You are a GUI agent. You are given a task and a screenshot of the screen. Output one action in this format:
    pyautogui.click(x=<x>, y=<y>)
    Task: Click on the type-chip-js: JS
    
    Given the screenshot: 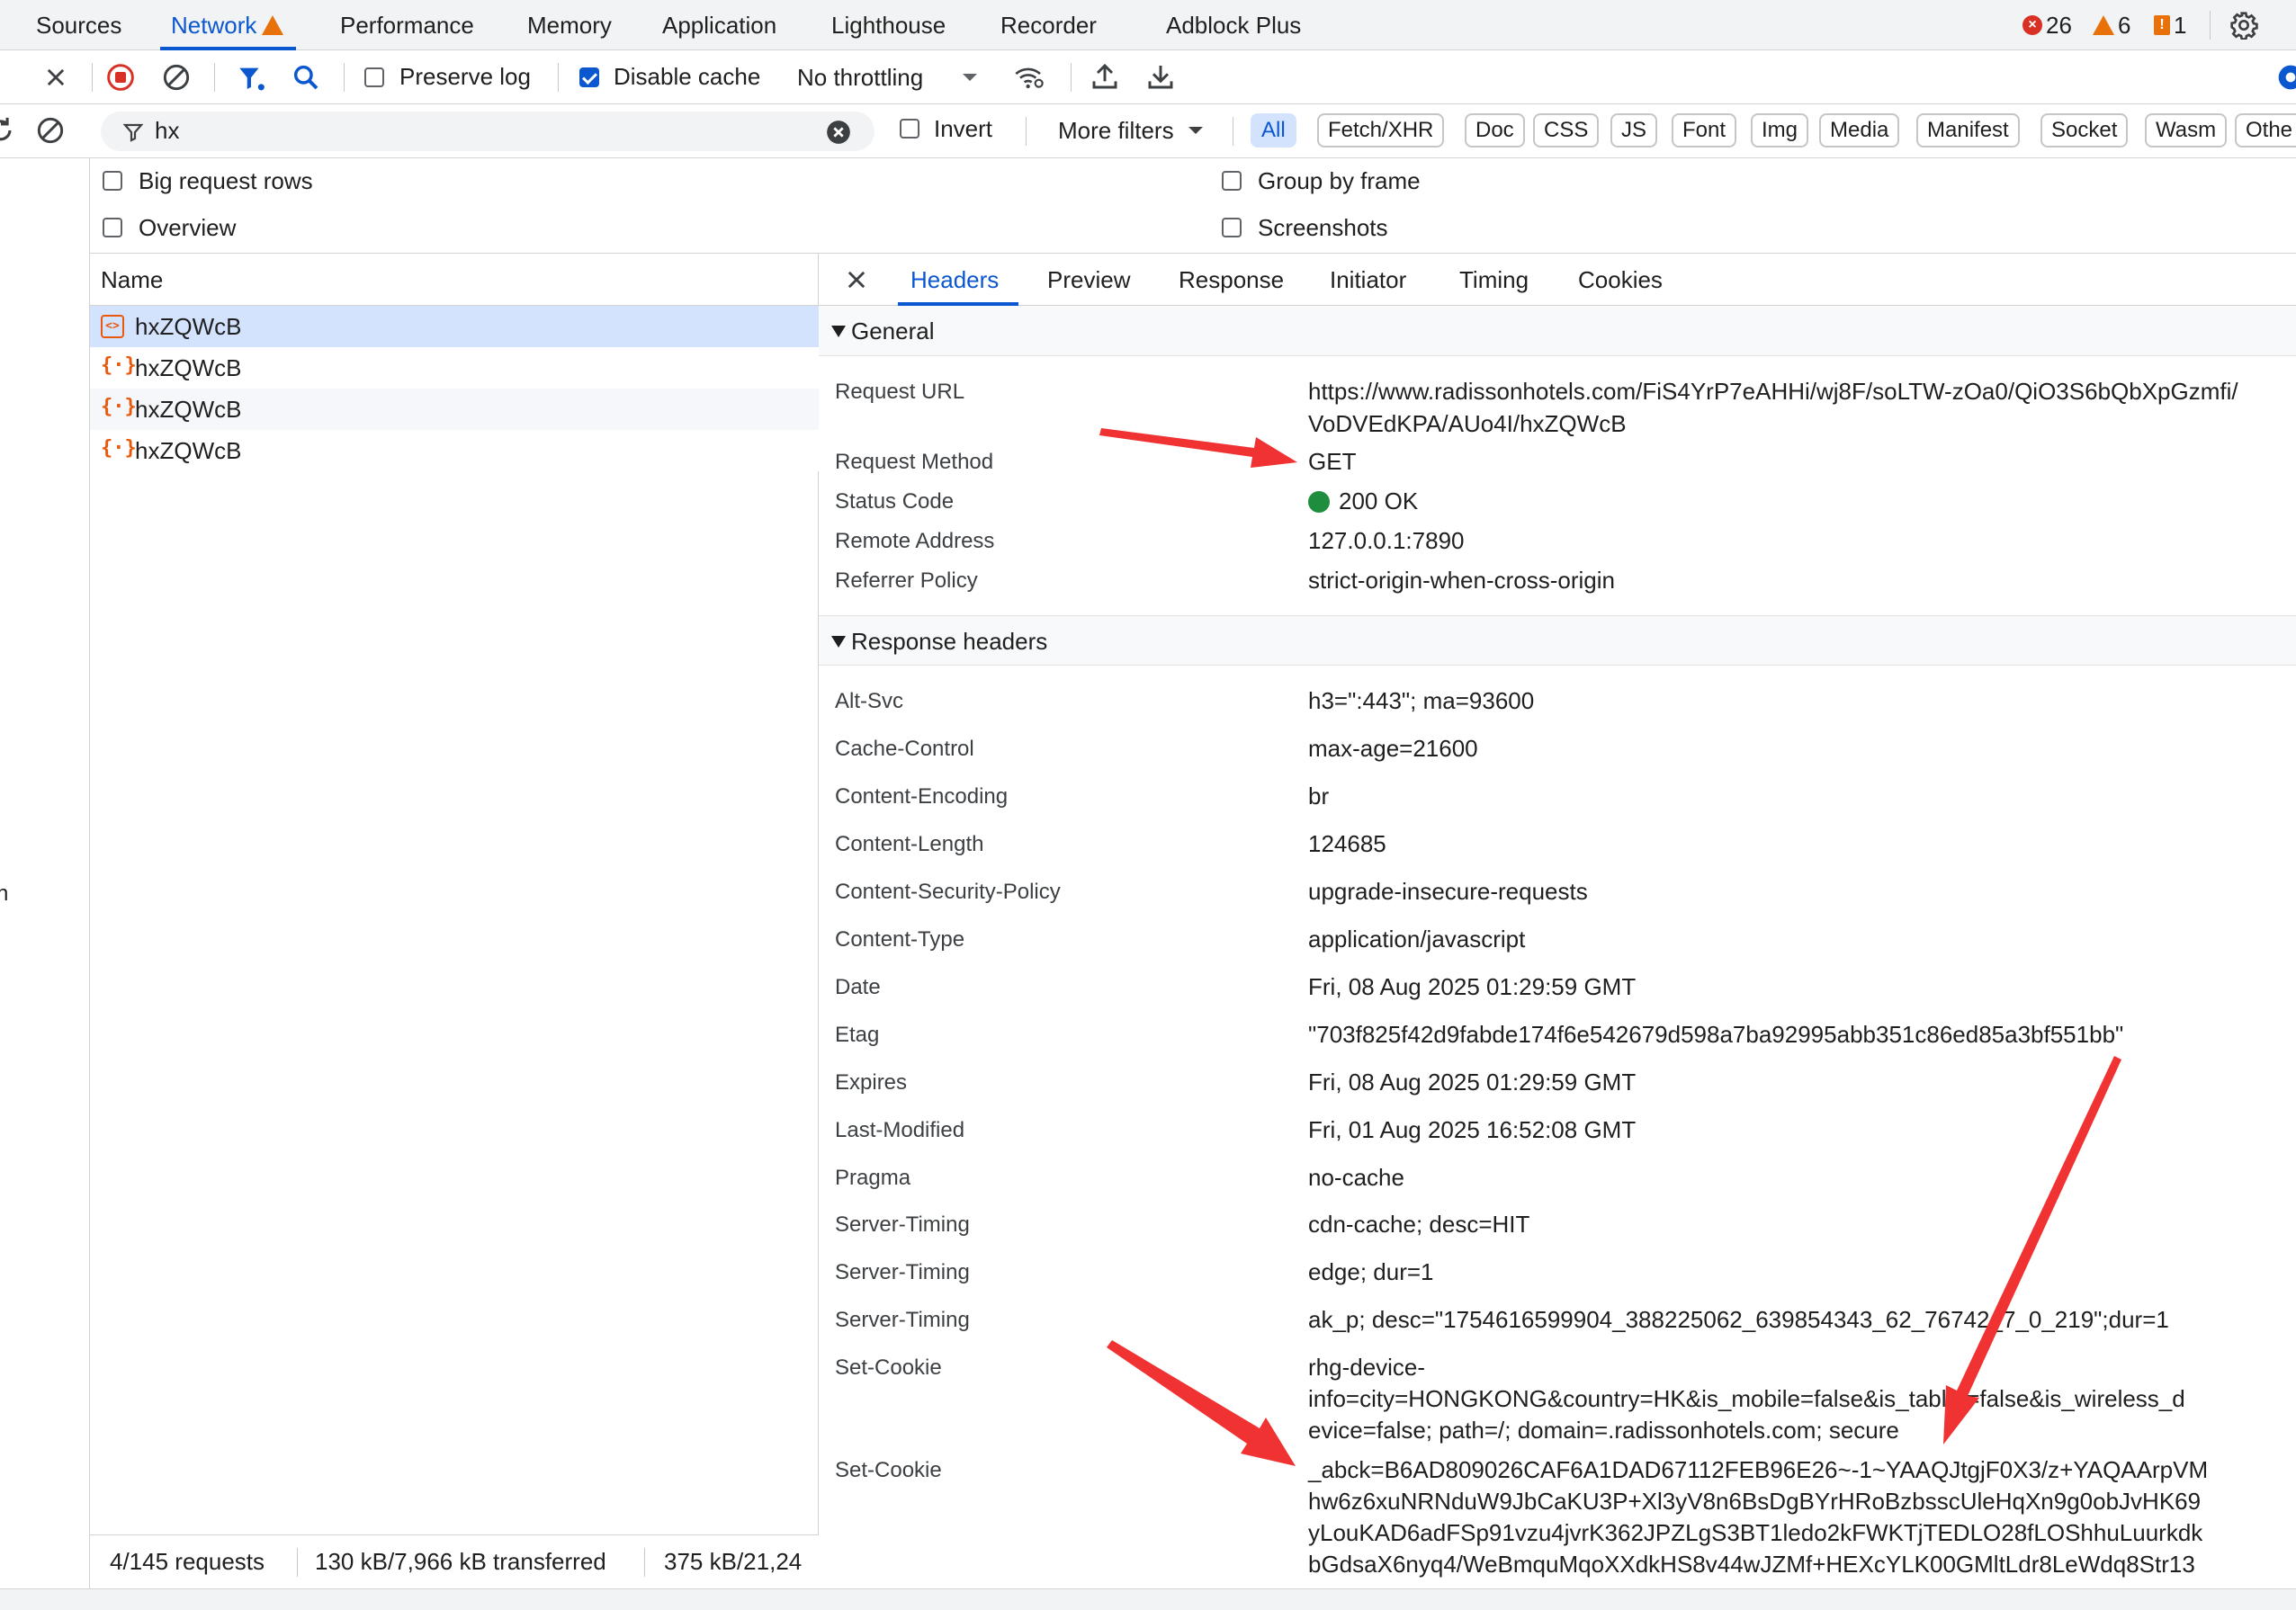 What is the action you would take?
    pyautogui.click(x=1634, y=130)
    